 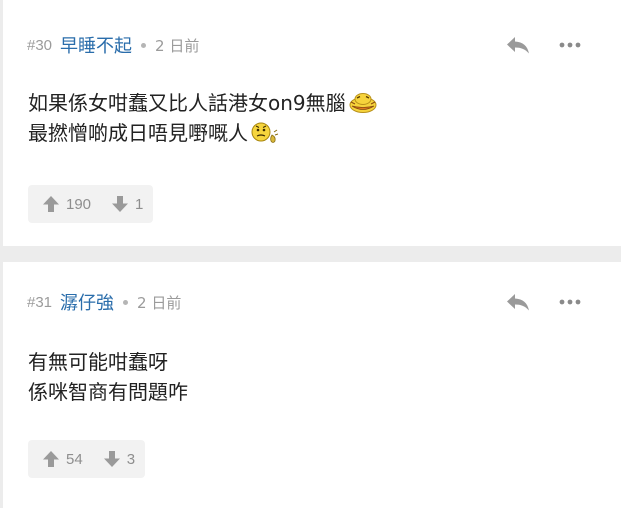 I want to click on downvote-button: 1, so click(x=127, y=204).